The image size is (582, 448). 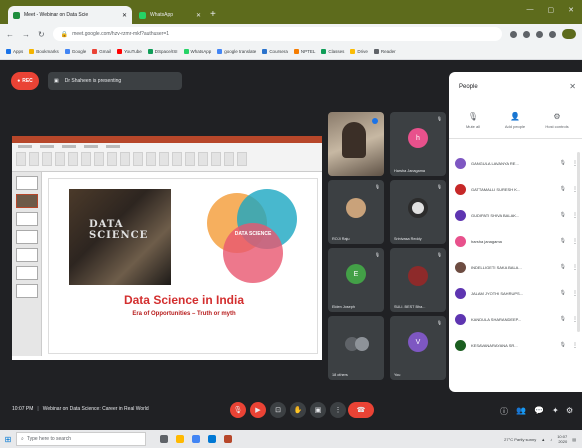 What do you see at coordinates (520, 439) in the screenshot?
I see `weather-text: 27°C Partly sunny` at bounding box center [520, 439].